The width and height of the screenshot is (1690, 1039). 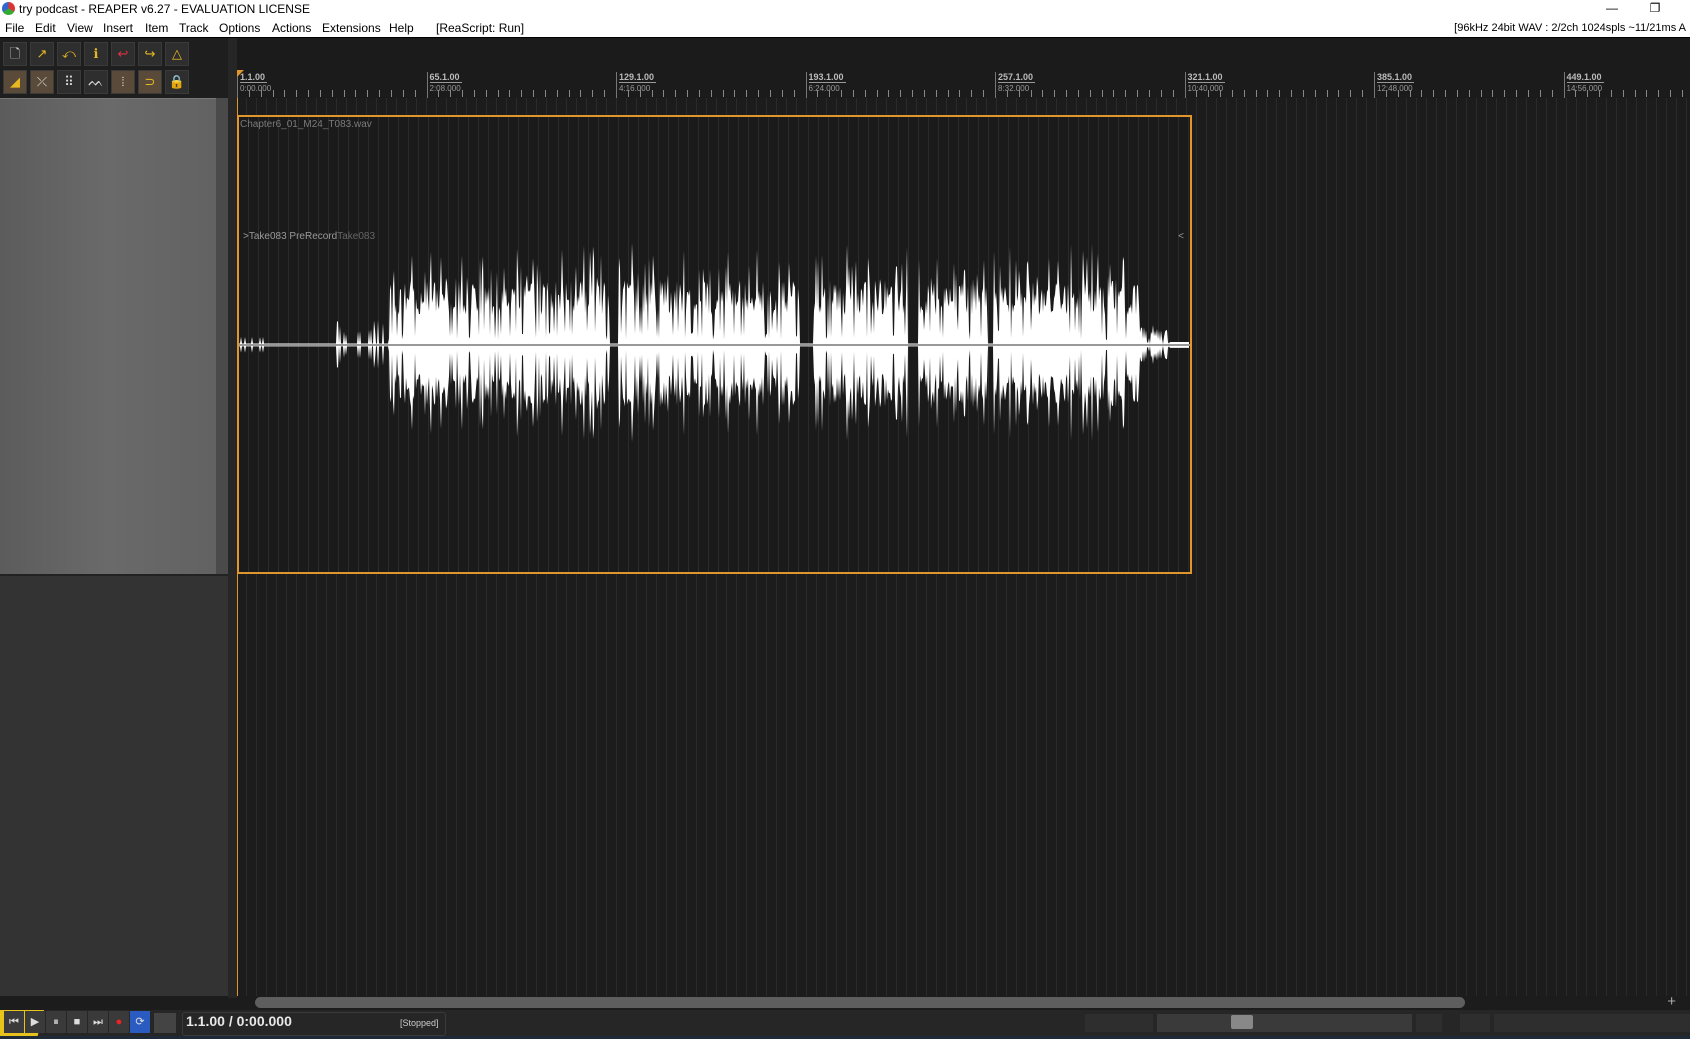 What do you see at coordinates (1671, 1001) in the screenshot?
I see `zoom-in-button: +` at bounding box center [1671, 1001].